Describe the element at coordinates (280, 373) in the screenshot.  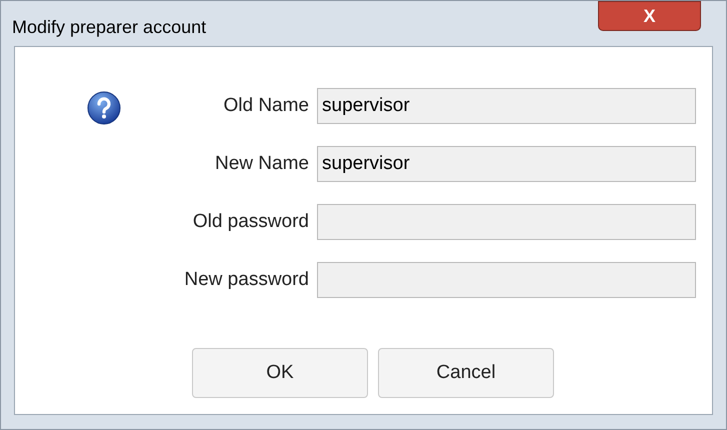
I see `dialog-button: OK` at that location.